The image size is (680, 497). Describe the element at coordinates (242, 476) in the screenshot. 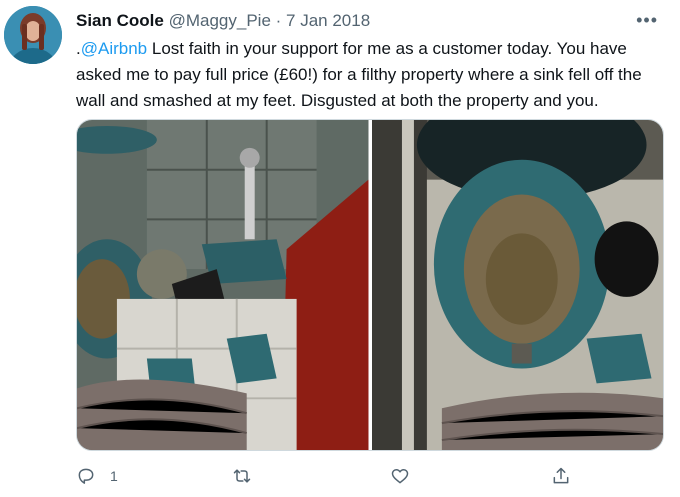

I see `retweet-icon` at that location.